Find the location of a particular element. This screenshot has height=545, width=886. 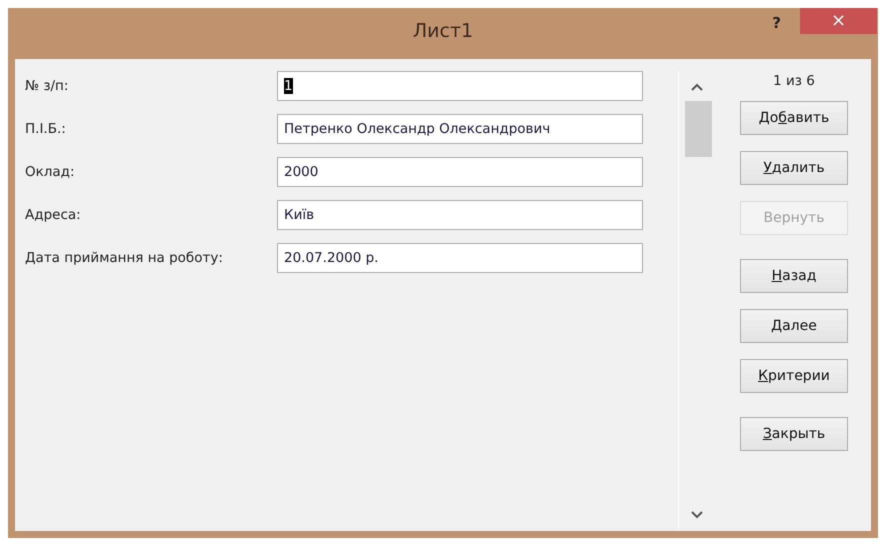

input-field: 1 is located at coordinates (460, 86).